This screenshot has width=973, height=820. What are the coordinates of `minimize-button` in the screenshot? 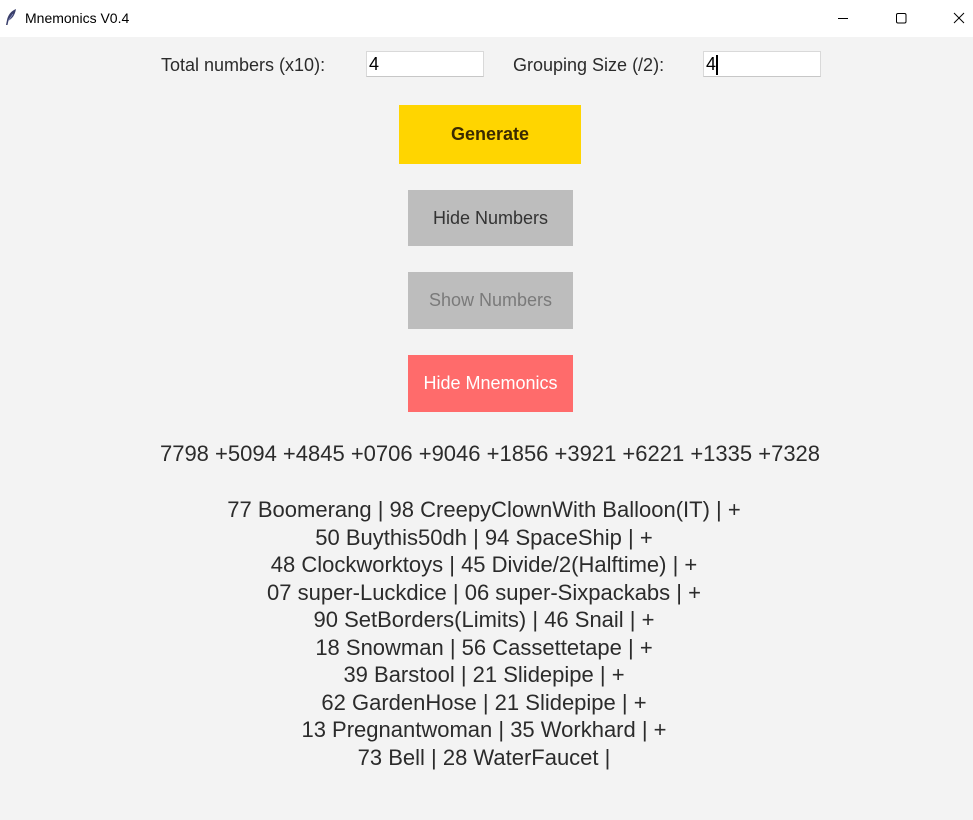 It's located at (843, 18).